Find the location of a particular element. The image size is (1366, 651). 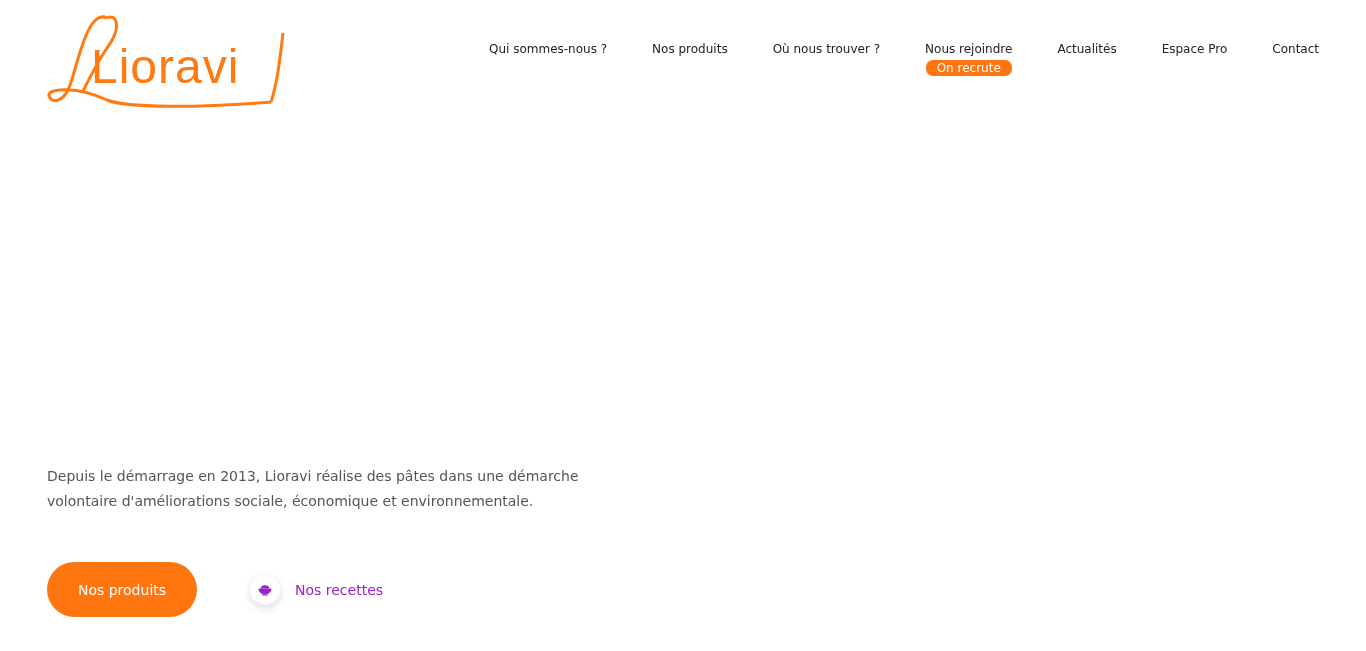

nav-link: Nous rejoindre is located at coordinates (969, 49).